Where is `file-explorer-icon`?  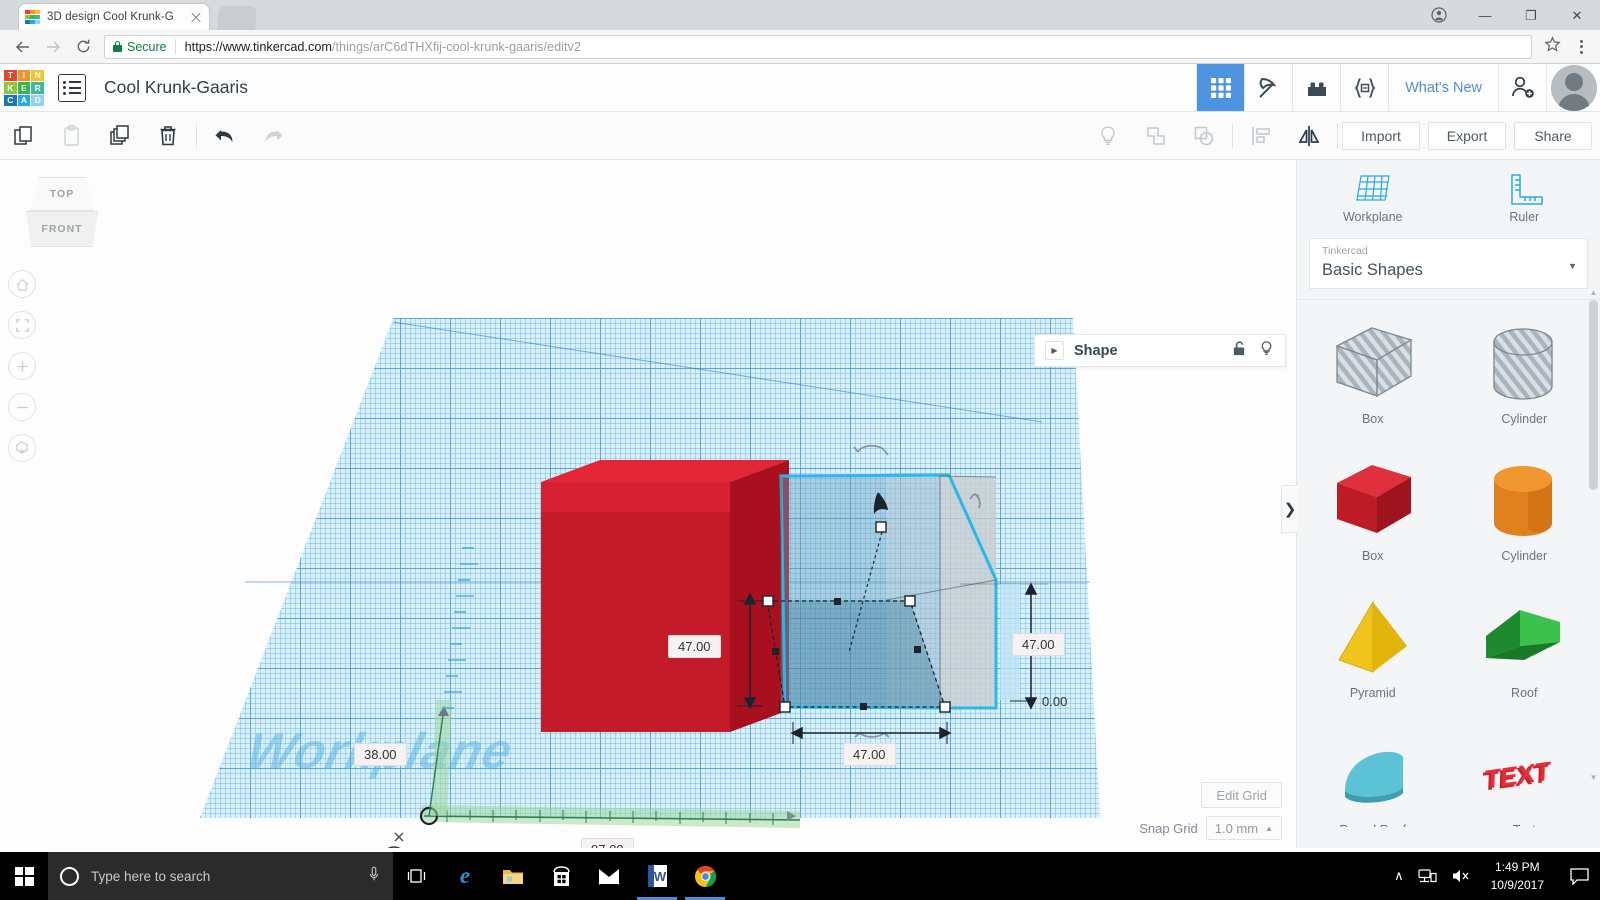 file-explorer-icon is located at coordinates (513, 876).